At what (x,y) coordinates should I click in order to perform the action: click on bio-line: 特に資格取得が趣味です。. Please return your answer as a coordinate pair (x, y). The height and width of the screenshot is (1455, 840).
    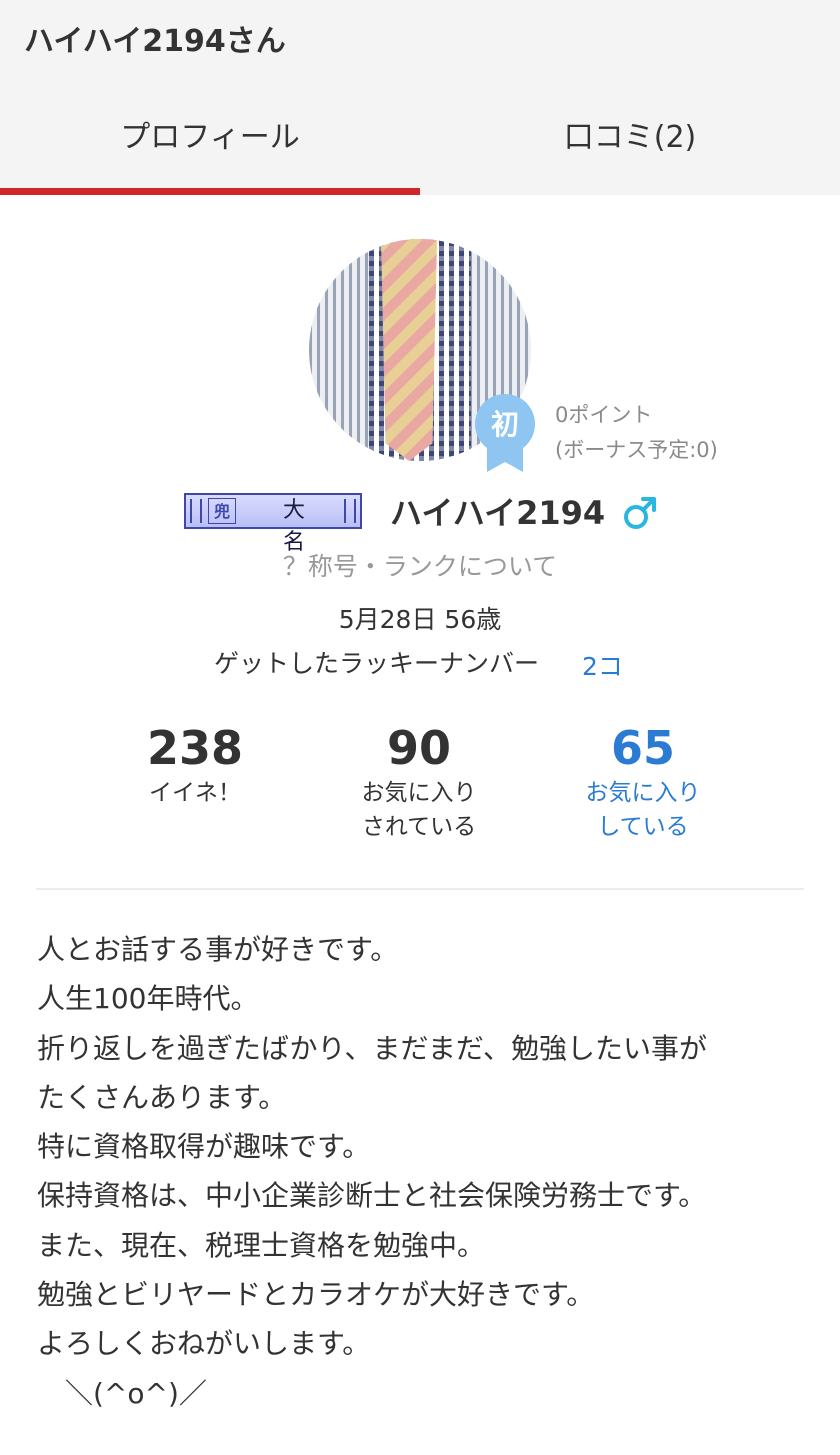
    Looking at the image, I should click on (204, 1147).